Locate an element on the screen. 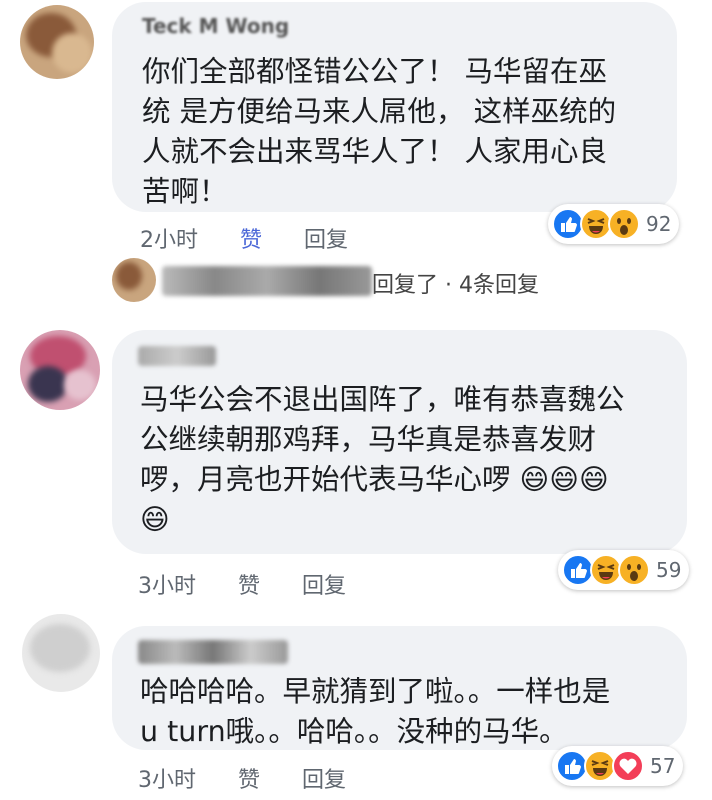 This screenshot has width=712, height=800. reaction-summary: 92 is located at coordinates (614, 224).